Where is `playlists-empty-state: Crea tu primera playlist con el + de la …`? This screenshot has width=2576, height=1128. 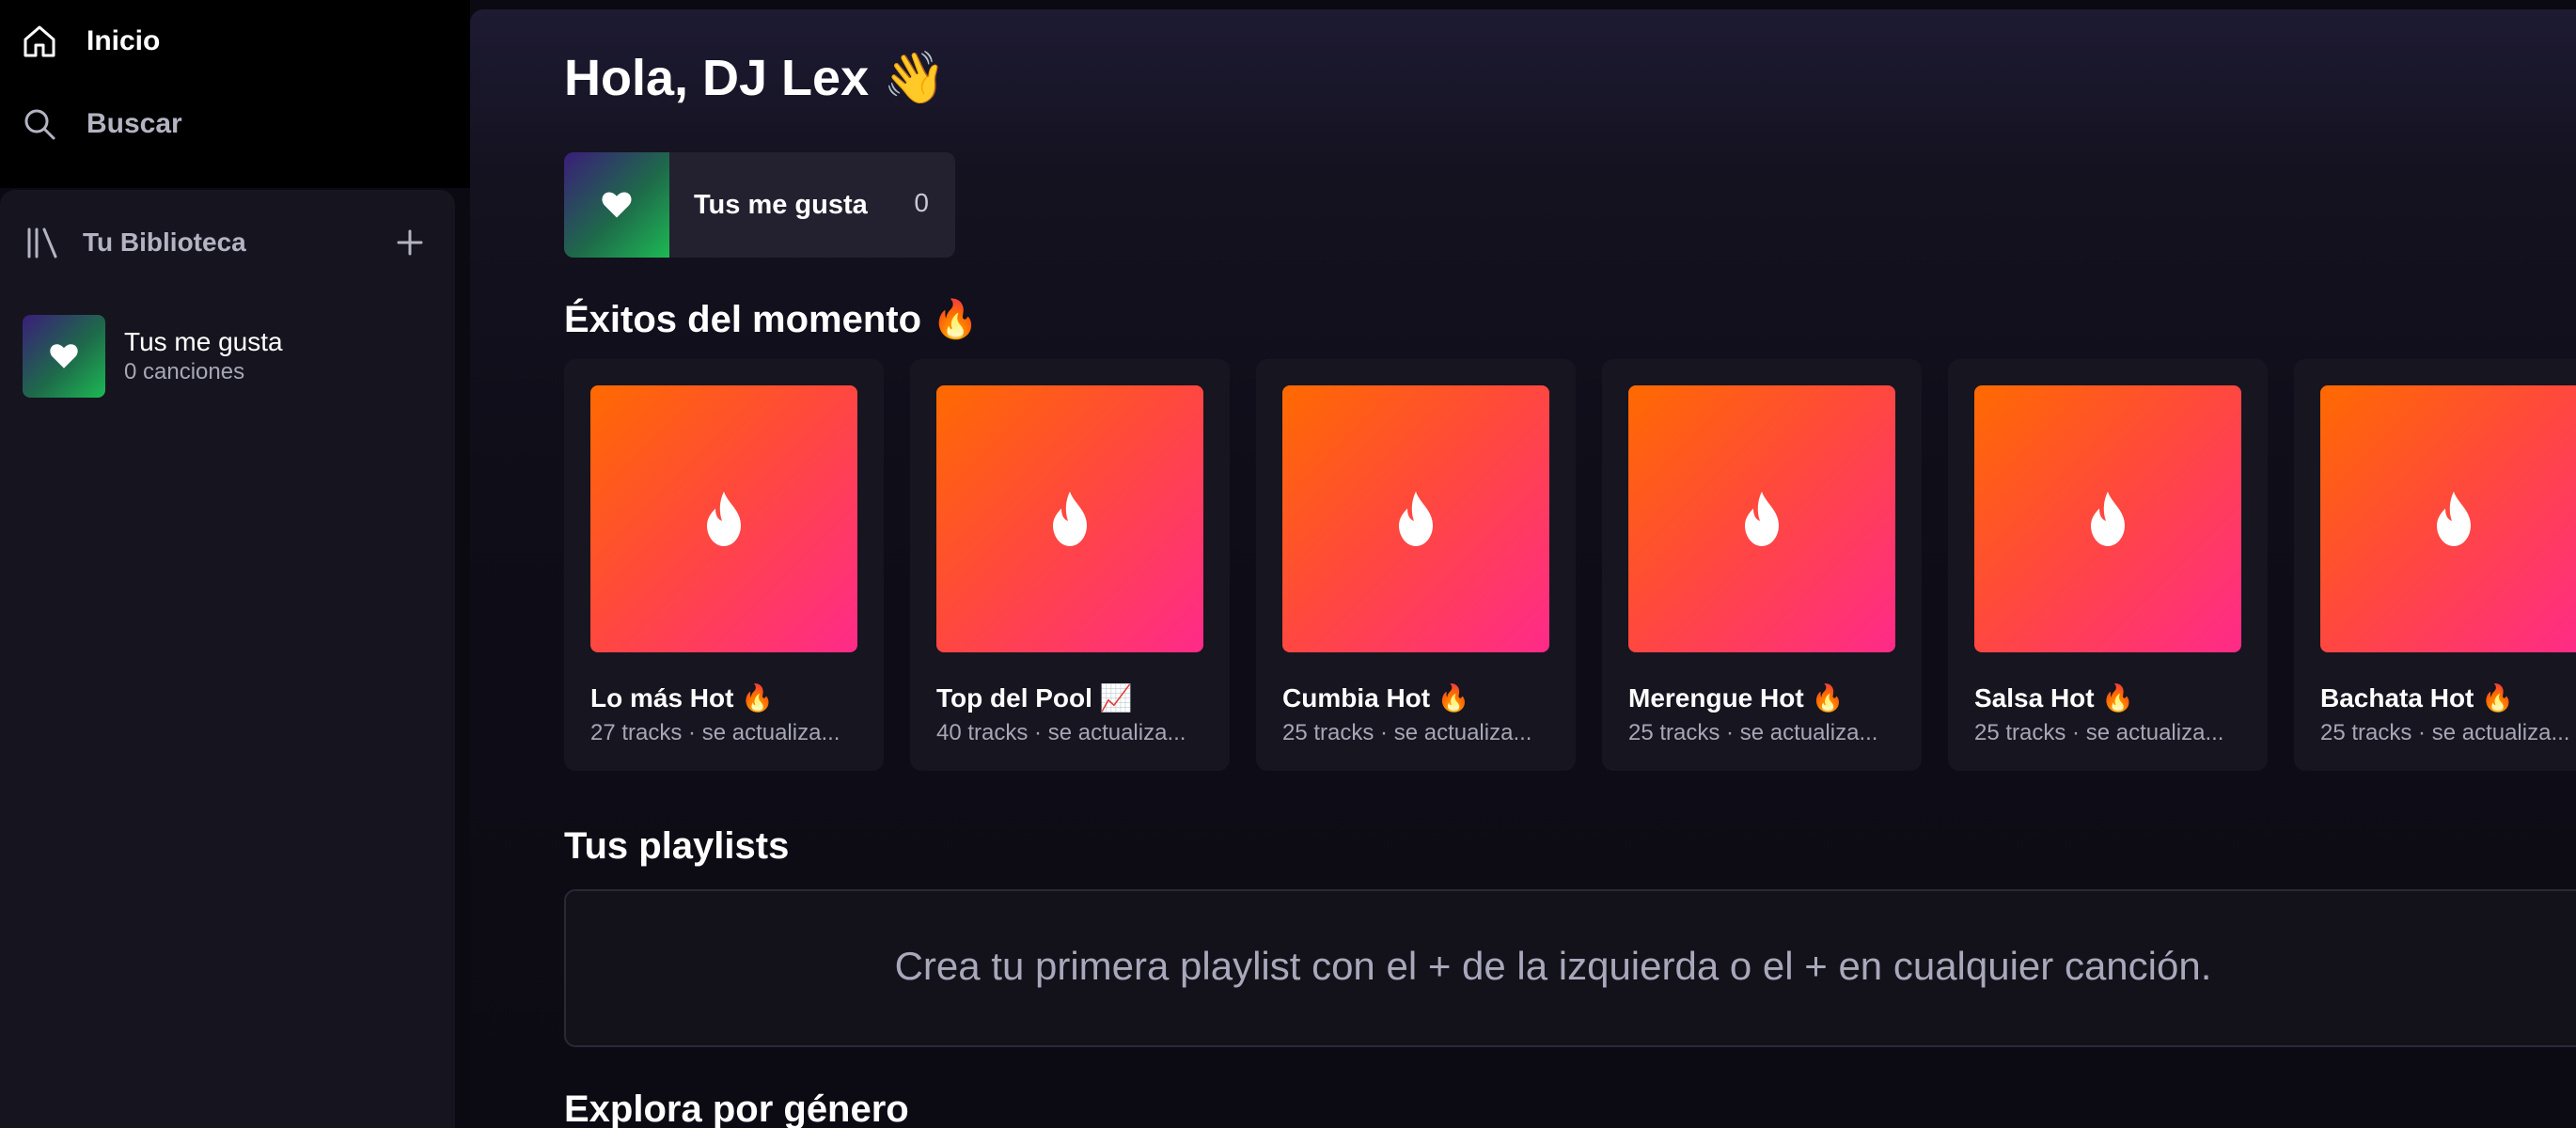 playlists-empty-state: Crea tu primera playlist con el + de la … is located at coordinates (1570, 968).